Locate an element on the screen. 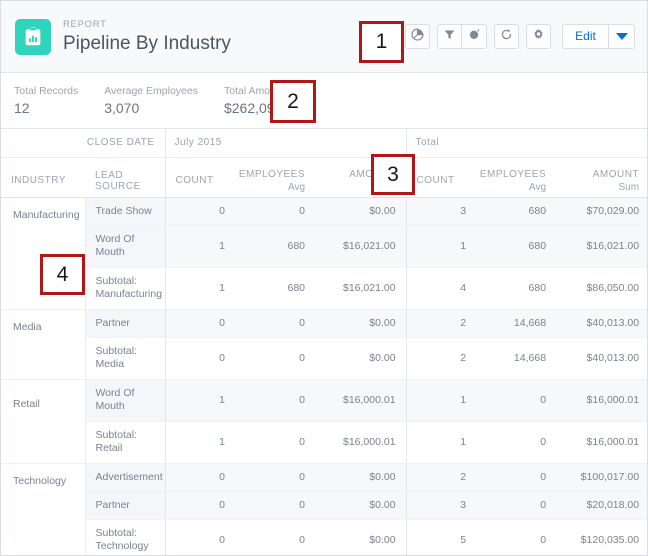 This screenshot has width=648, height=556. col-header-amount-total: AMOUNT Sum is located at coordinates (601, 177).